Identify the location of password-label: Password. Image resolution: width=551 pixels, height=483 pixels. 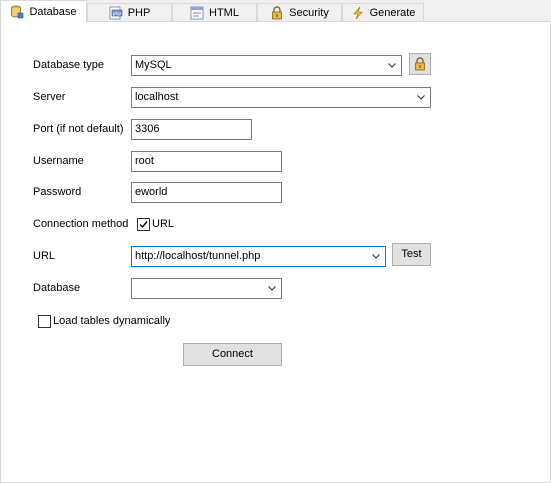
(57, 192).